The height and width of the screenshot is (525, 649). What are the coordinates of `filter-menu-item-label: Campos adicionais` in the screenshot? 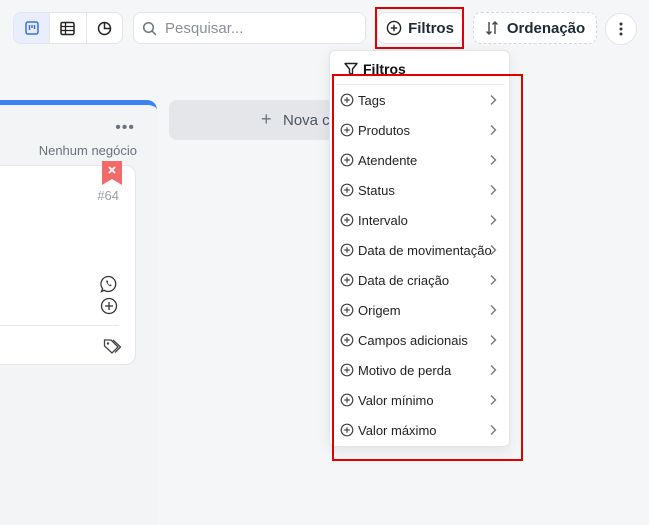 It's located at (413, 340).